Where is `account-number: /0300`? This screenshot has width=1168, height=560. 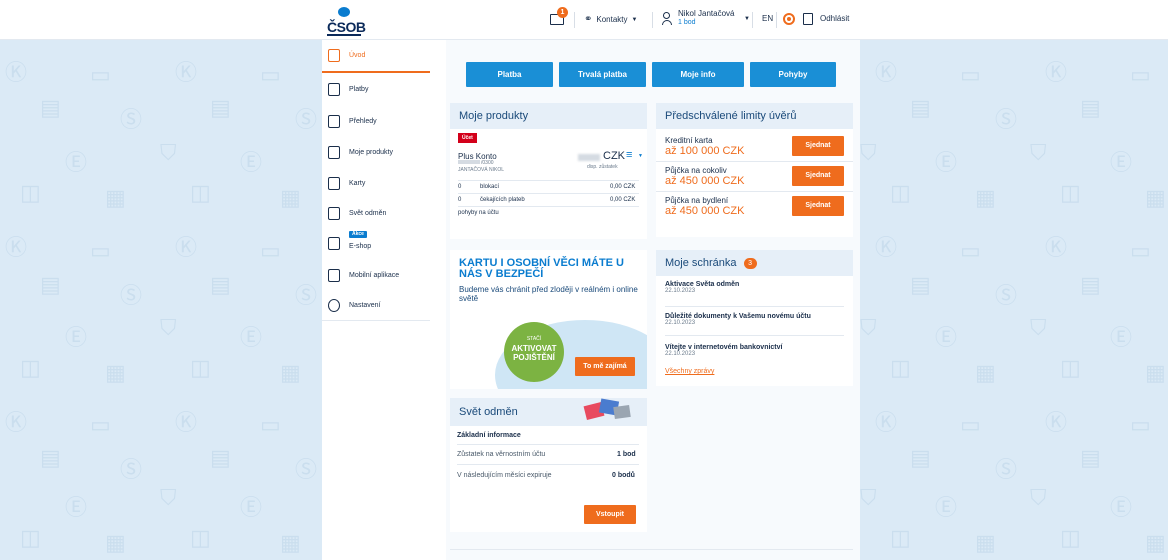
account-number: /0300 is located at coordinates (476, 163).